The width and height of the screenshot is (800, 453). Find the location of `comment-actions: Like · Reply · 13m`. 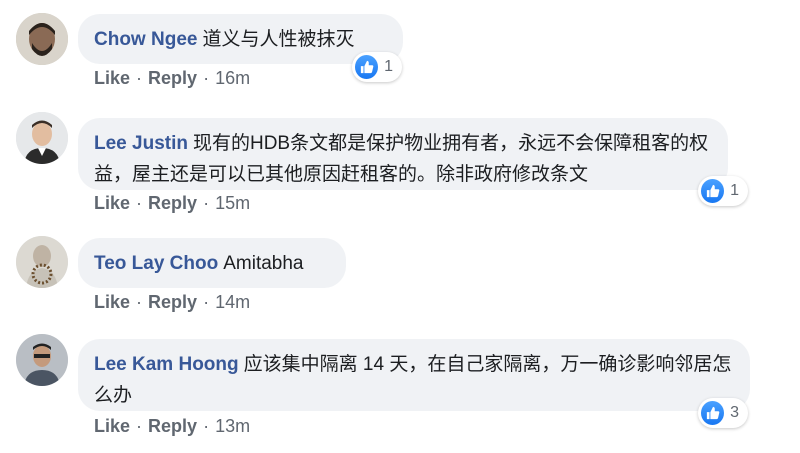

comment-actions: Like · Reply · 13m is located at coordinates (172, 426).